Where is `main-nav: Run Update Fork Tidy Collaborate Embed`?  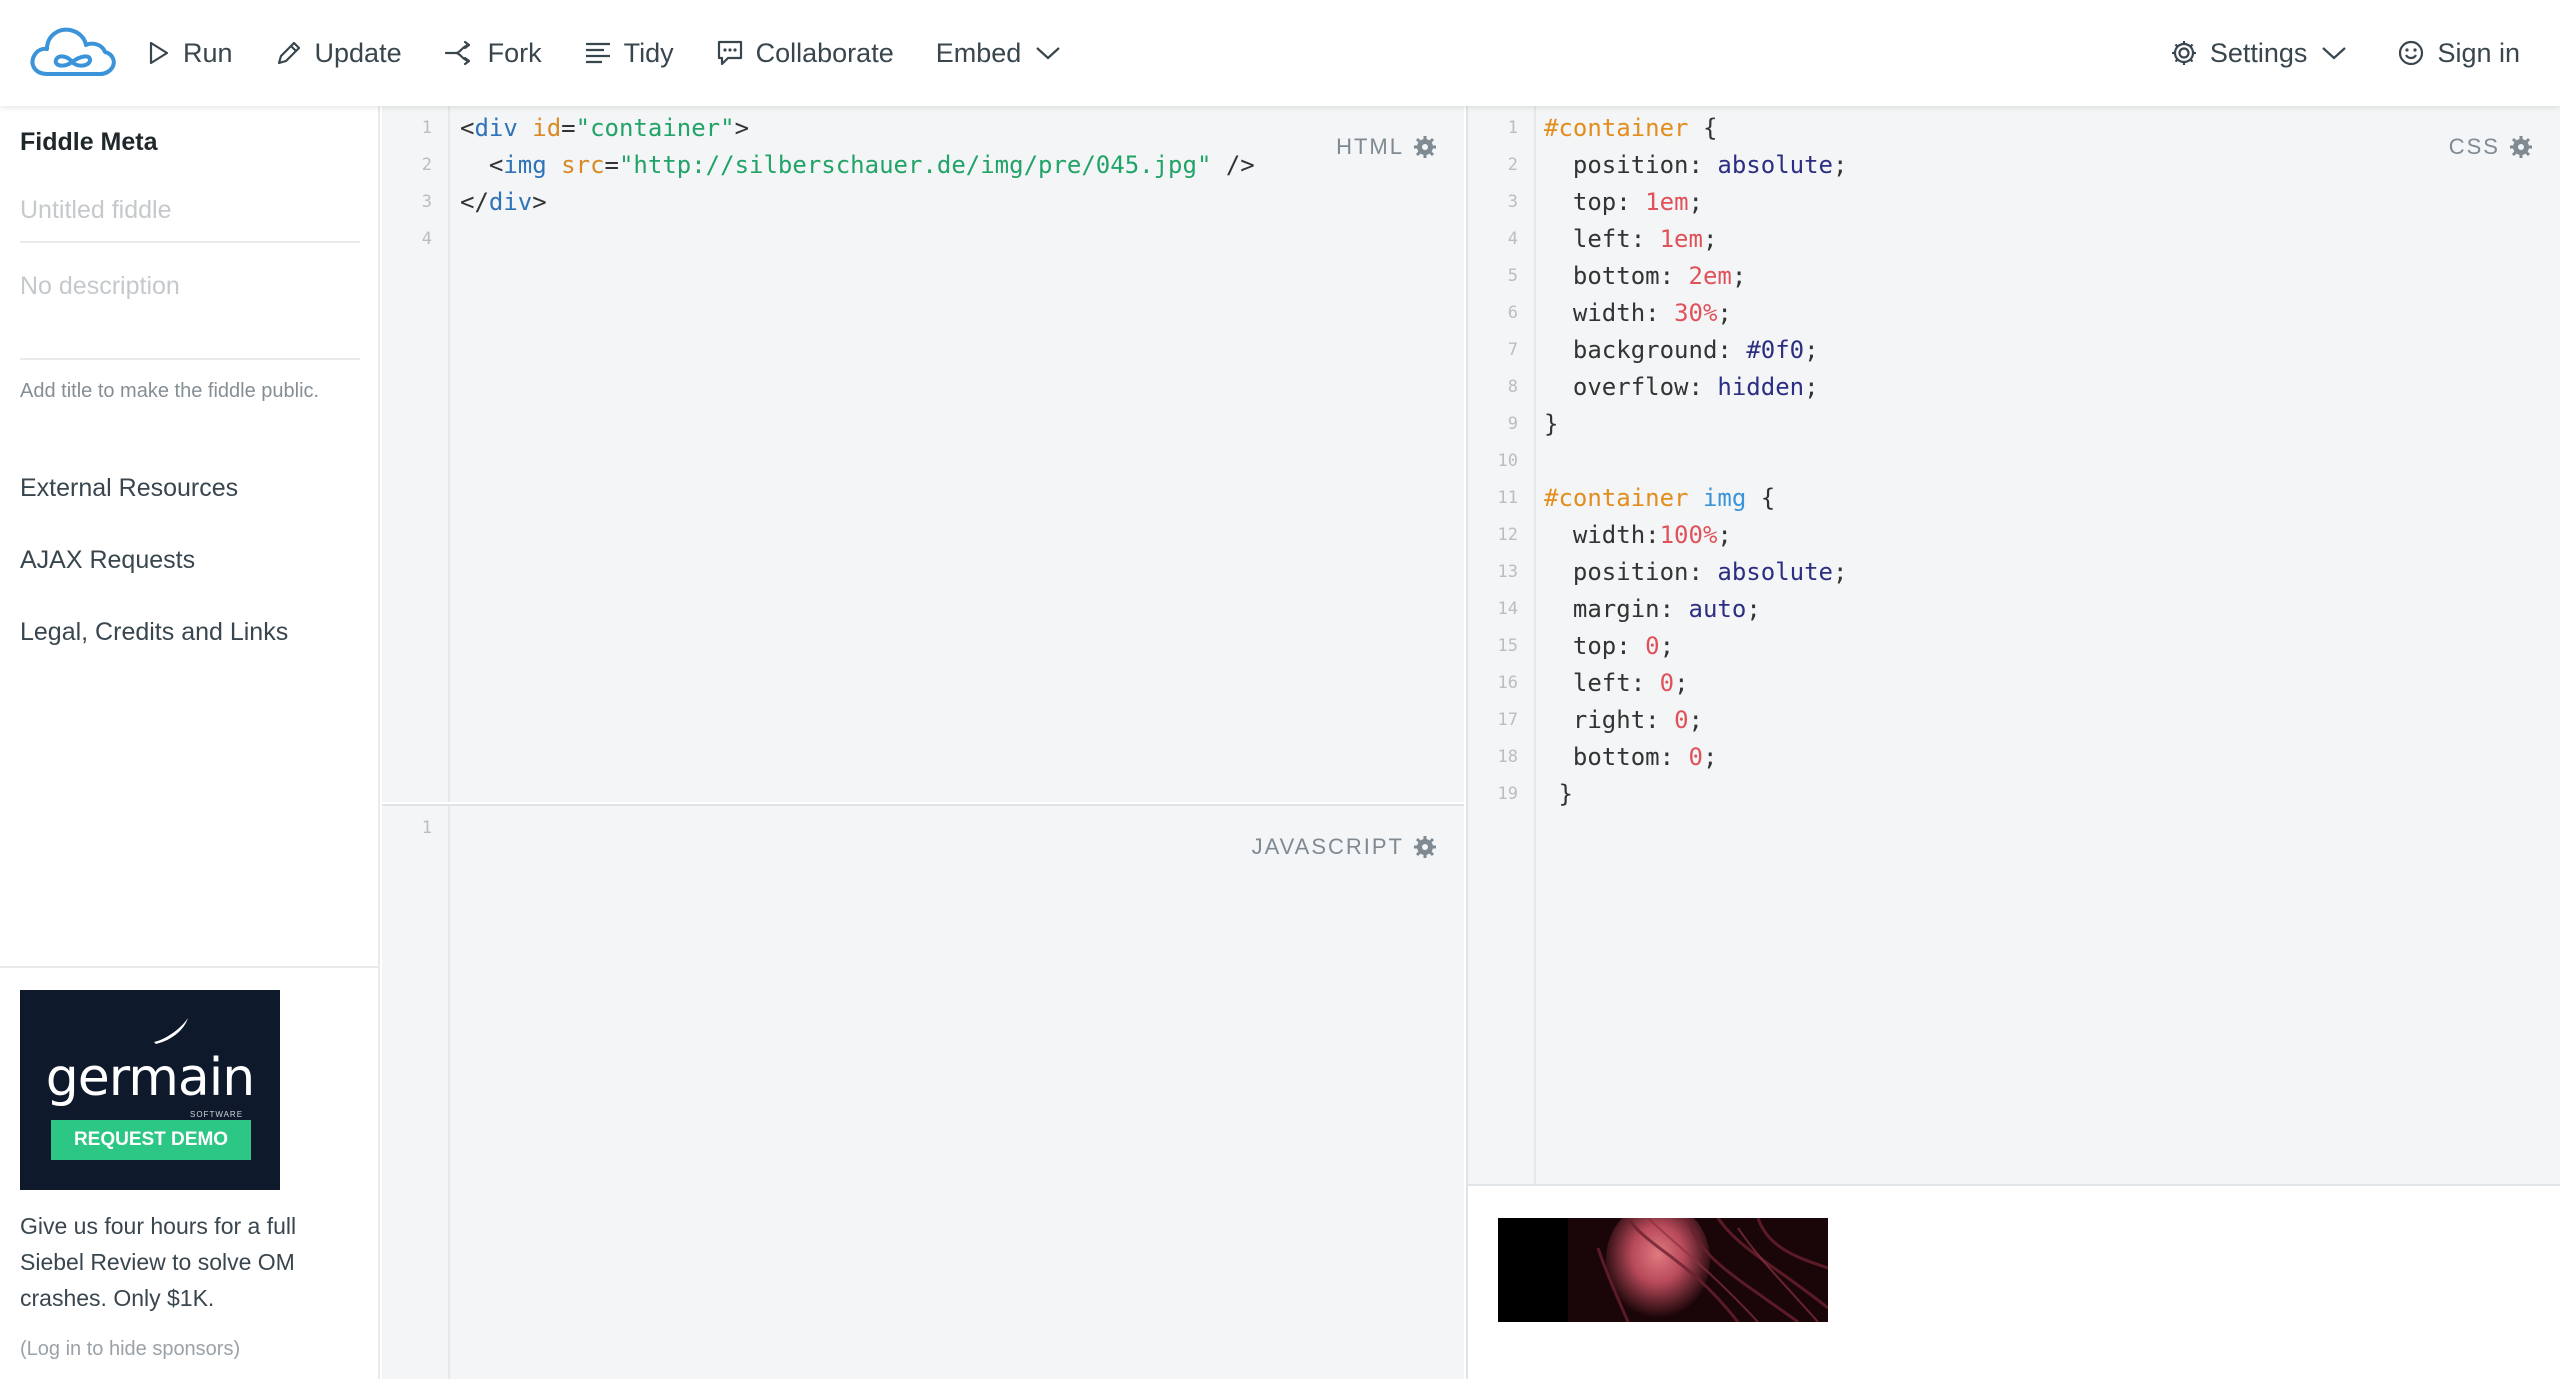
main-nav: Run Update Fork Tidy Collaborate Embed is located at coordinates (624, 53).